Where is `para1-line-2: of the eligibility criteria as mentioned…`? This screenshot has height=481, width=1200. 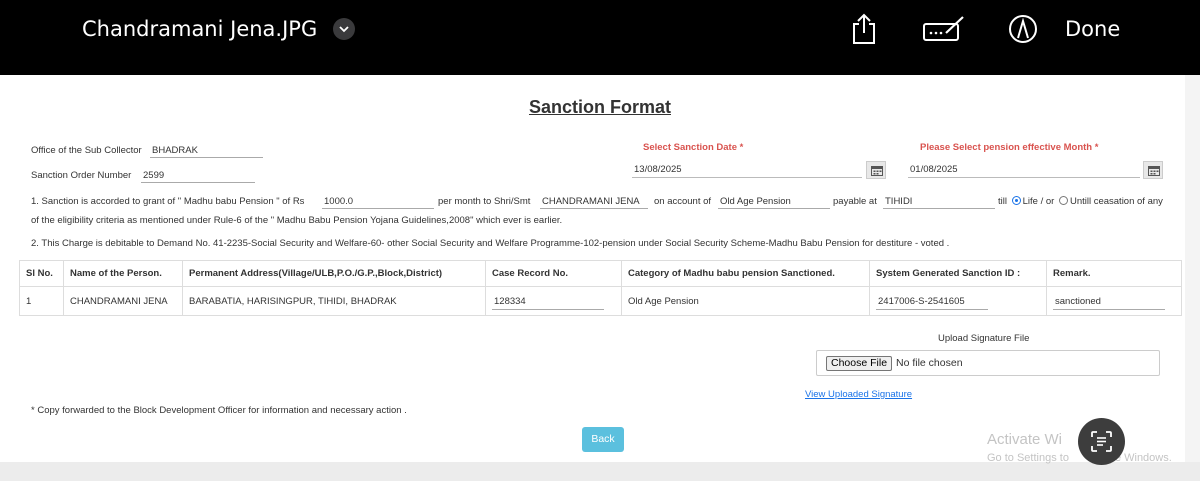 para1-line-2: of the eligibility criteria as mentioned… is located at coordinates (297, 220).